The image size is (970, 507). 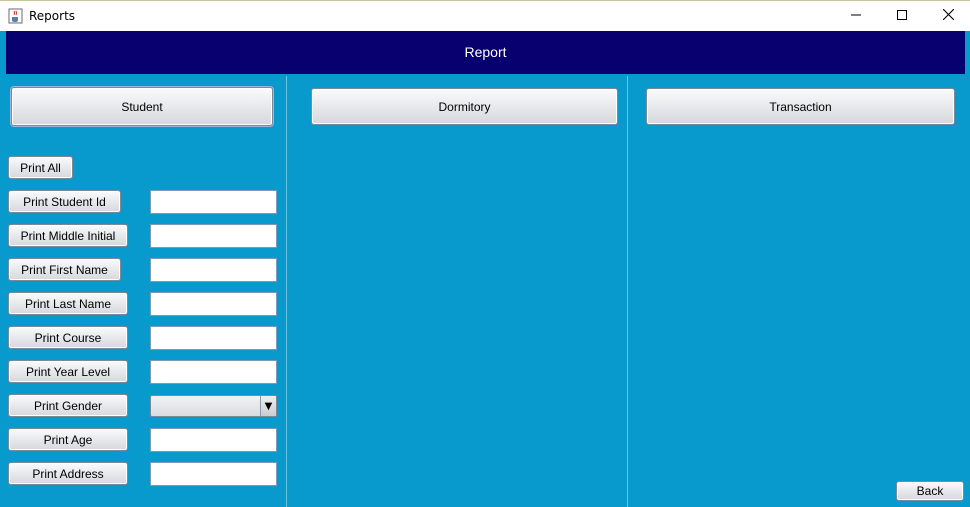 I want to click on gender-select: ▼, so click(x=213, y=406).